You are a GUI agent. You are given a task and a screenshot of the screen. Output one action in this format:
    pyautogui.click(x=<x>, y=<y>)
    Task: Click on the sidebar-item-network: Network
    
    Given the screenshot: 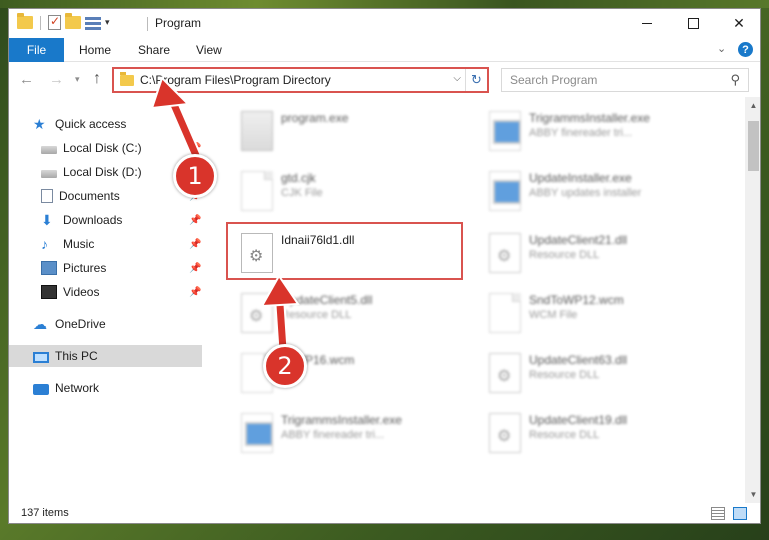 What is the action you would take?
    pyautogui.click(x=105, y=388)
    